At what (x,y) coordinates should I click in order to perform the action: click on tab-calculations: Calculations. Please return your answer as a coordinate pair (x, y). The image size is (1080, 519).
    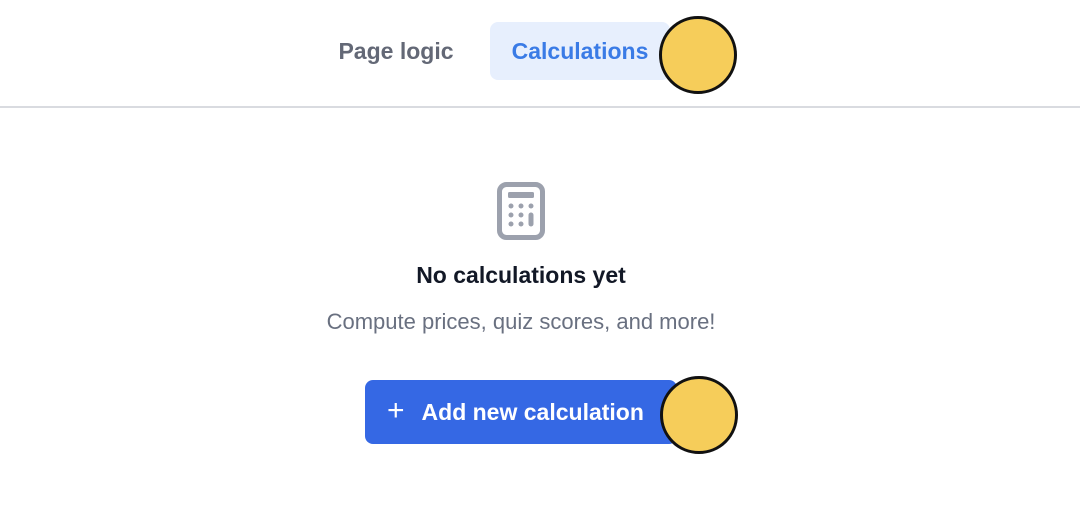
    Looking at the image, I should click on (580, 51).